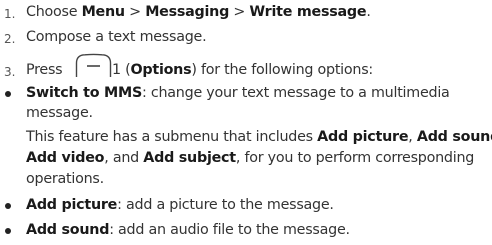 The image size is (492, 245). Describe the element at coordinates (355, 158) in the screenshot. I see `note-text: , for you to perform corresponding` at that location.